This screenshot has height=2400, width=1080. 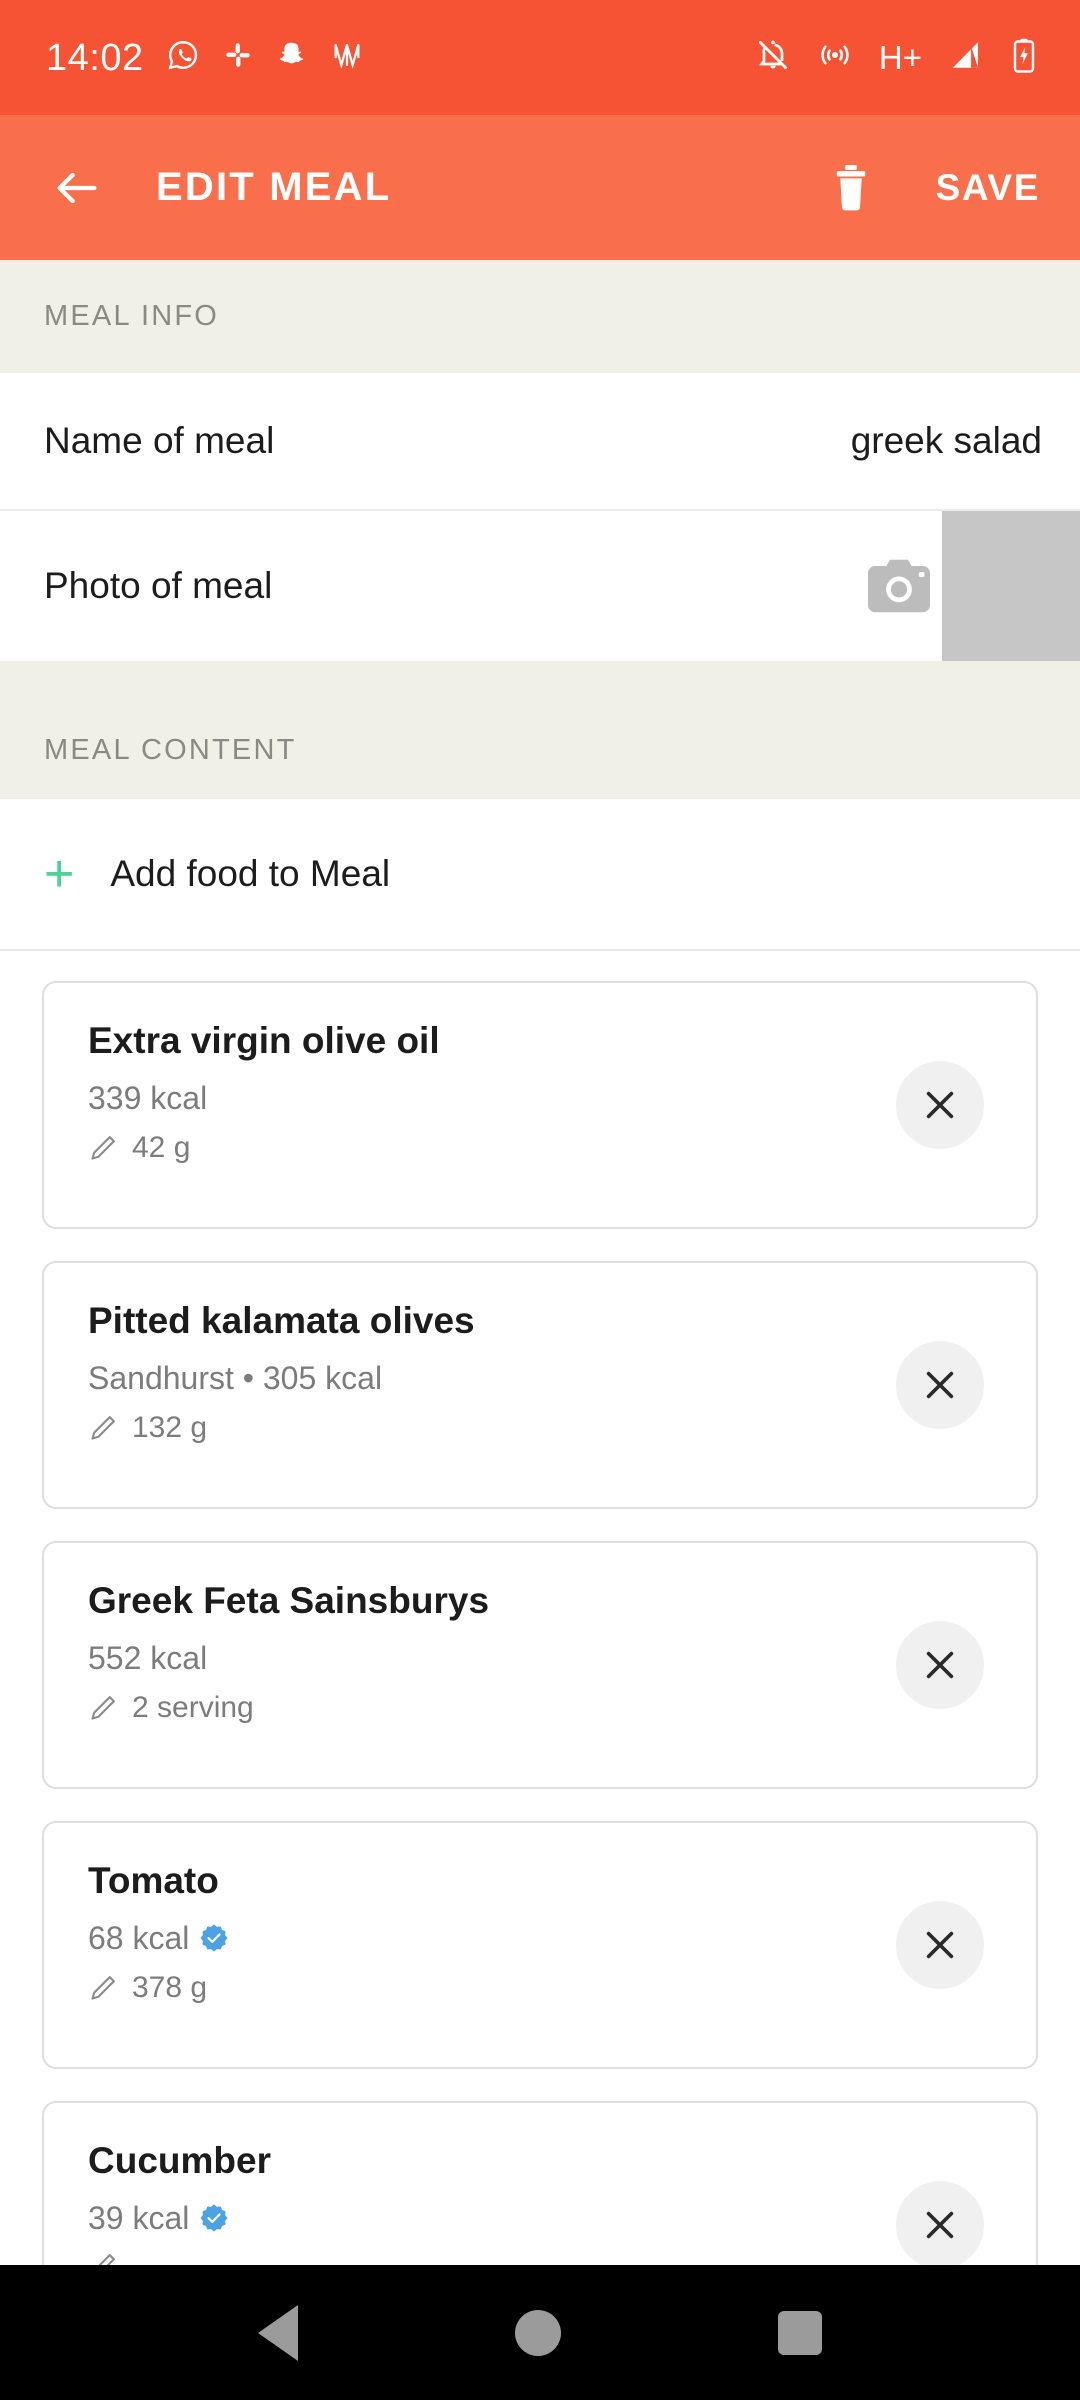 I want to click on camera-button, so click(x=899, y=586).